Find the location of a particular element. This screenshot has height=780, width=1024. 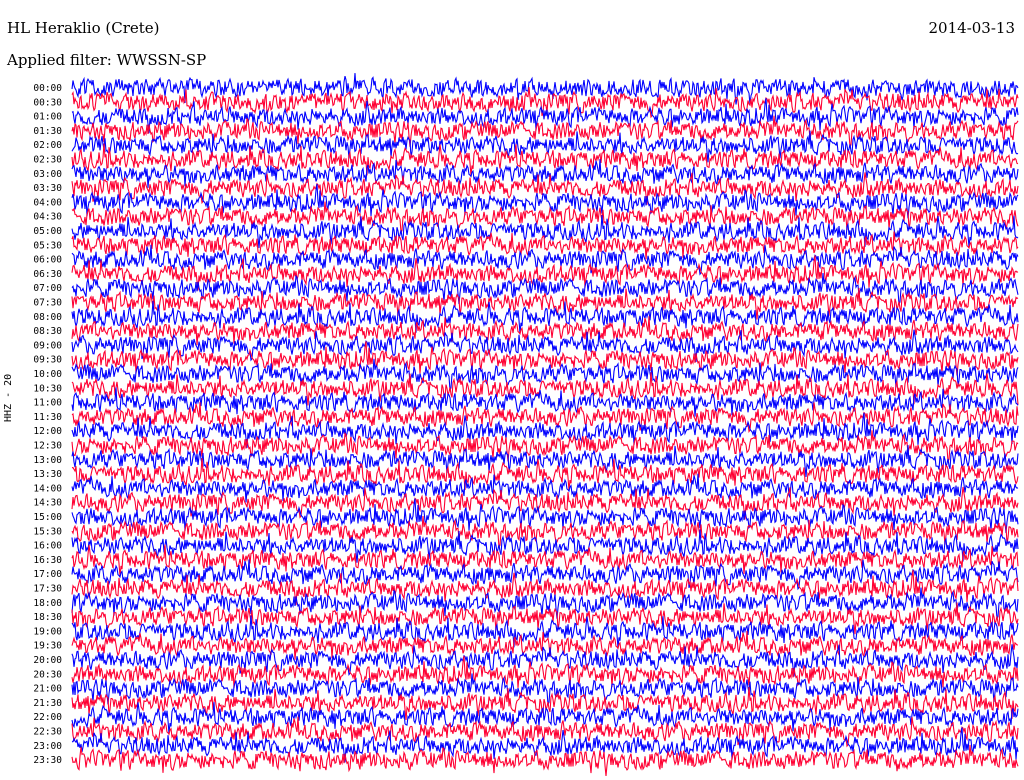

row-label-1400: 14:00 is located at coordinates (47, 488).